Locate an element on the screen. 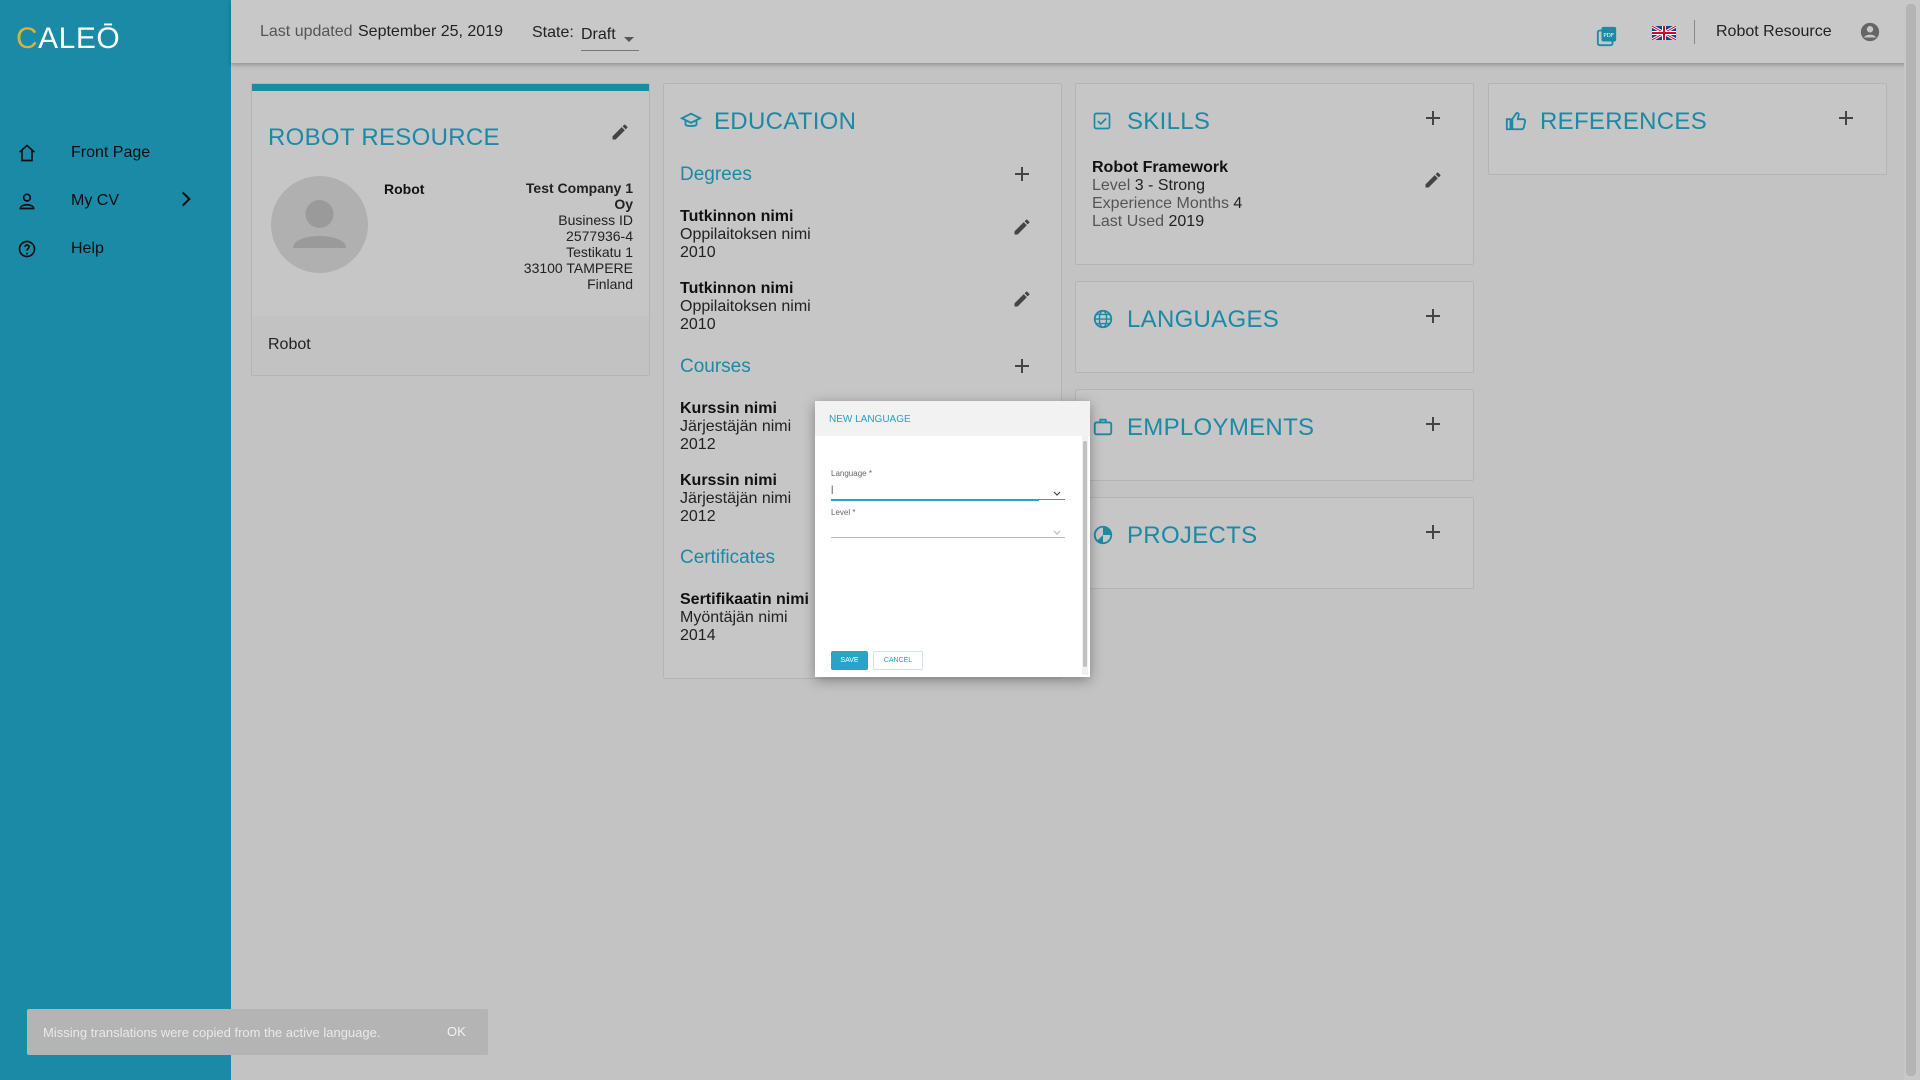  sidebar-item-label: My CV is located at coordinates (95, 200).